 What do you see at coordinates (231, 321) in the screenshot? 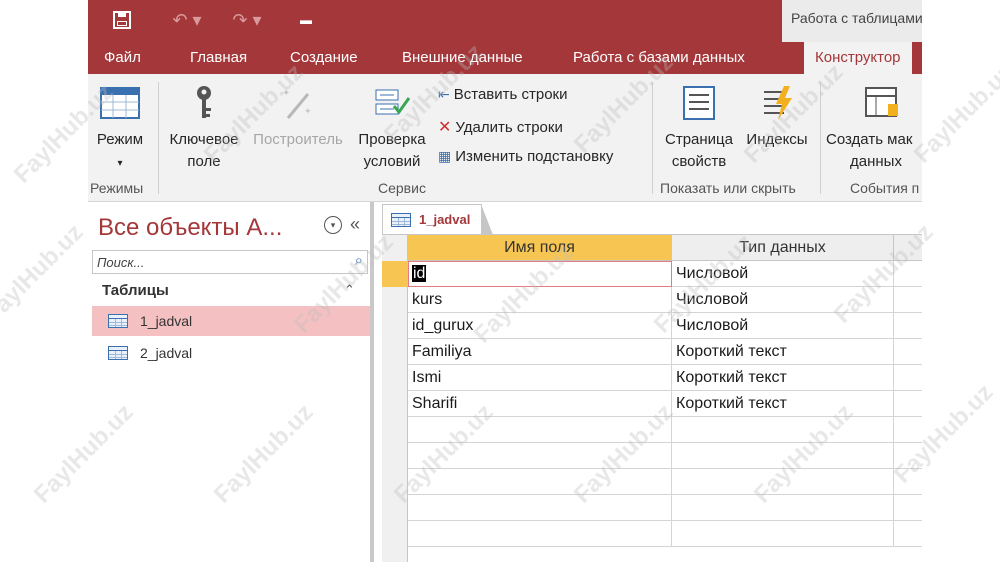
I see `nav-item-1-jadval: 1_jadval` at bounding box center [231, 321].